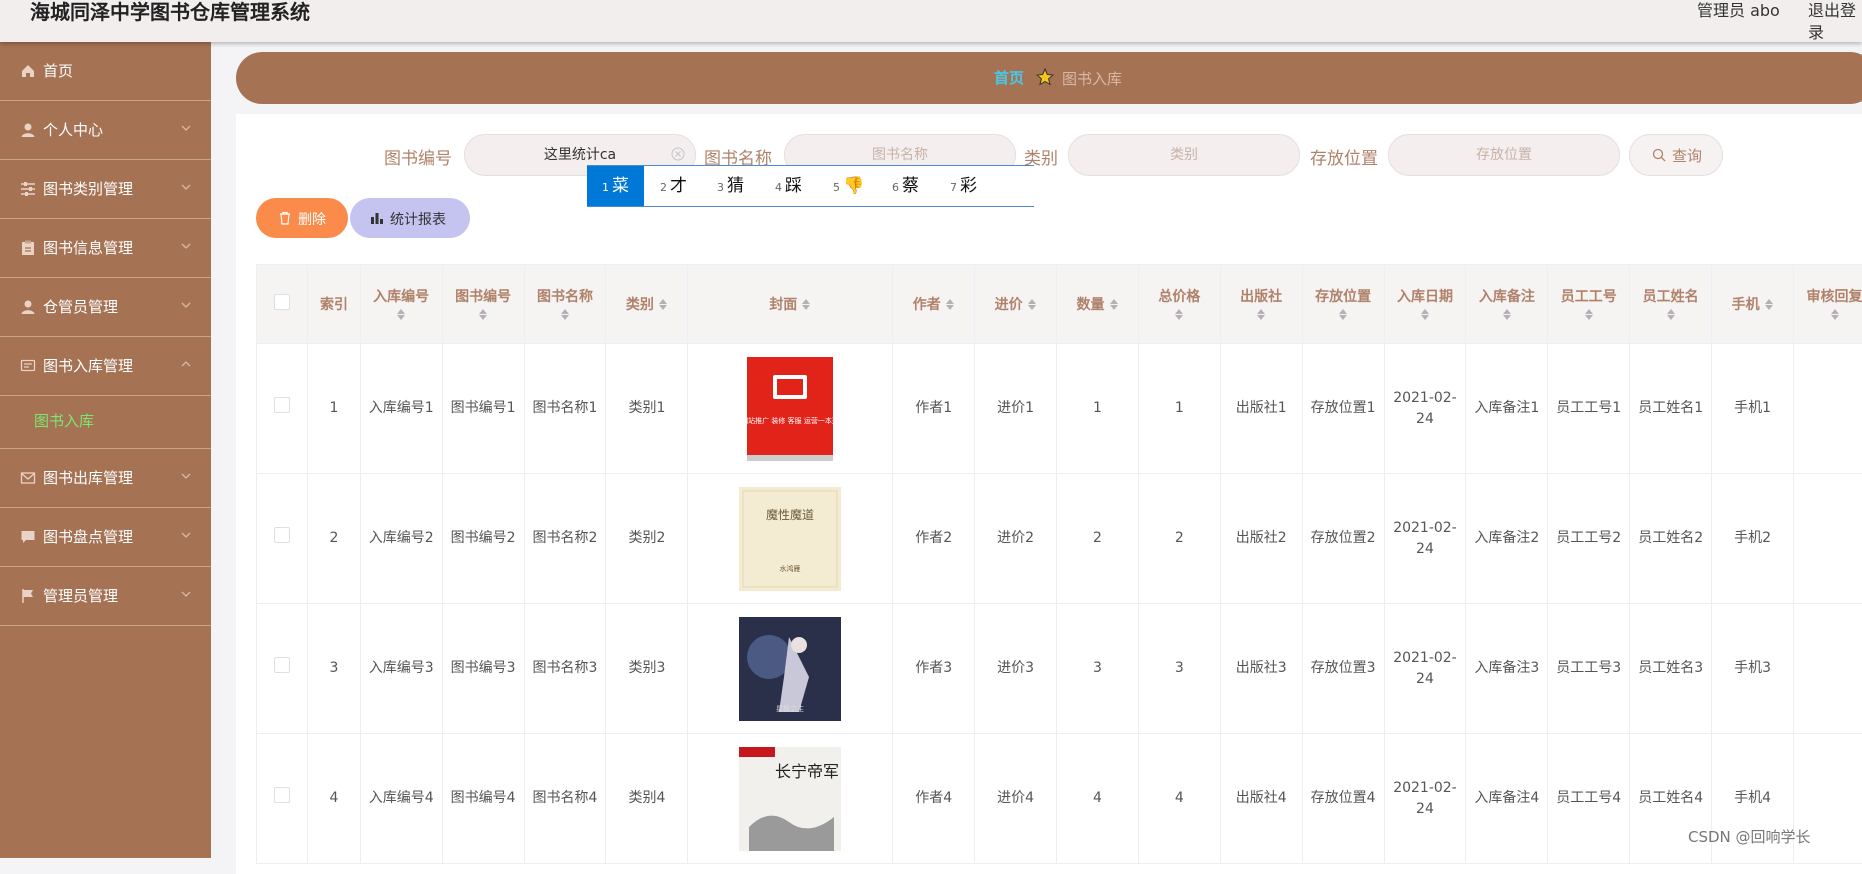  I want to click on search-button: 查询, so click(1676, 155).